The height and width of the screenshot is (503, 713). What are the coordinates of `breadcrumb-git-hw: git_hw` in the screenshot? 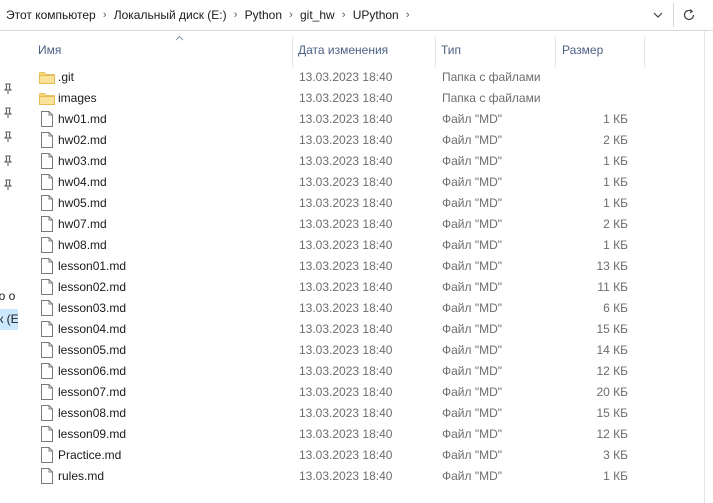 It's located at (317, 15).